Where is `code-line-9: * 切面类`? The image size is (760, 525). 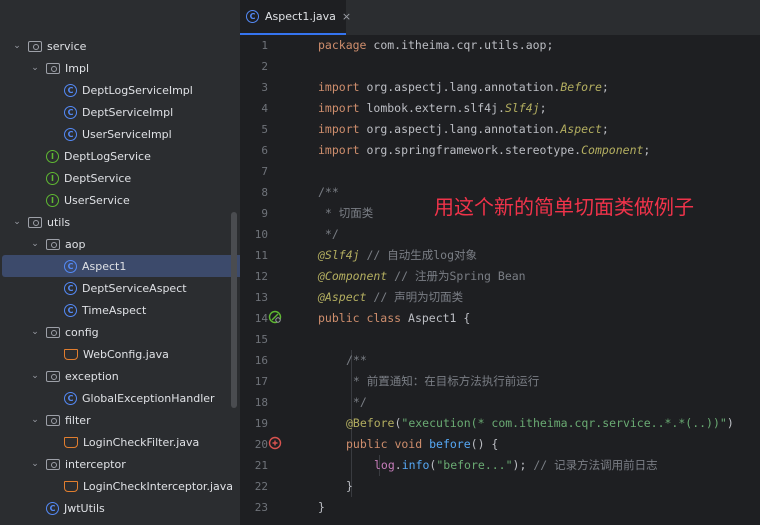 code-line-9: * 切面类 is located at coordinates (346, 213).